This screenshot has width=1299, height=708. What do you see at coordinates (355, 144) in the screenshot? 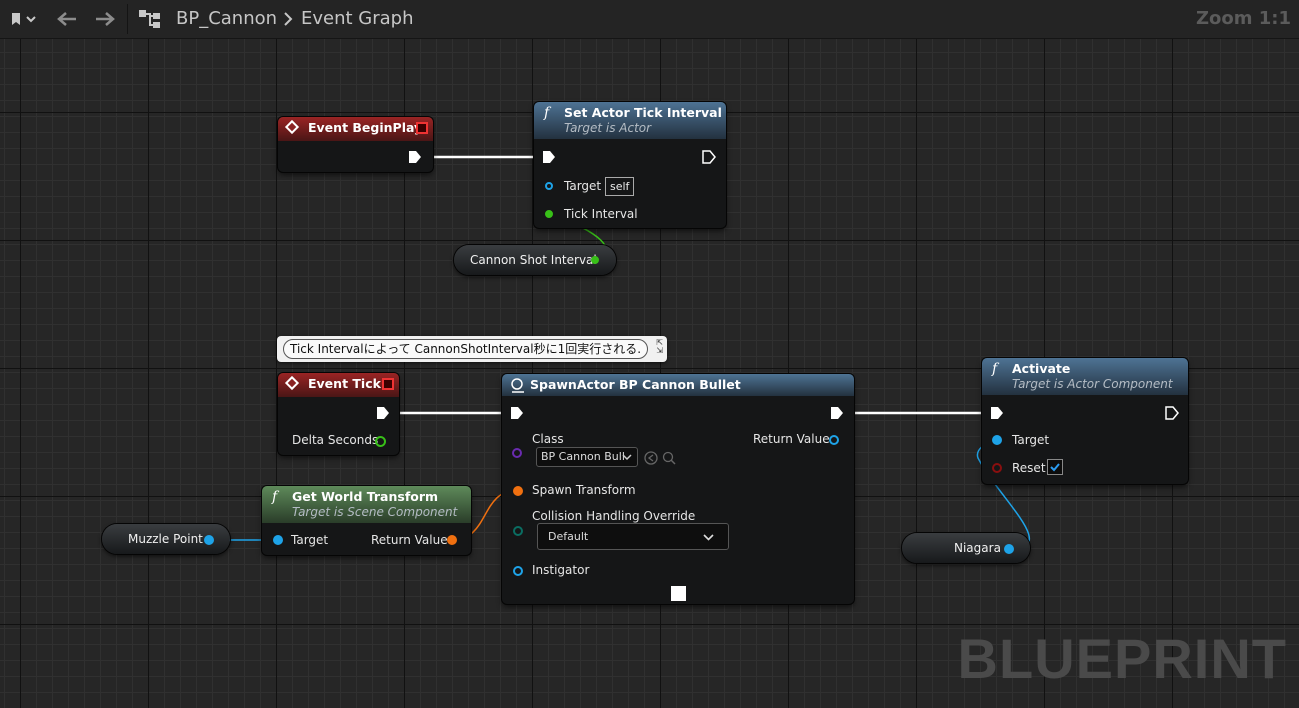
I see `event-beginplay-node: Event BeginPlay` at bounding box center [355, 144].